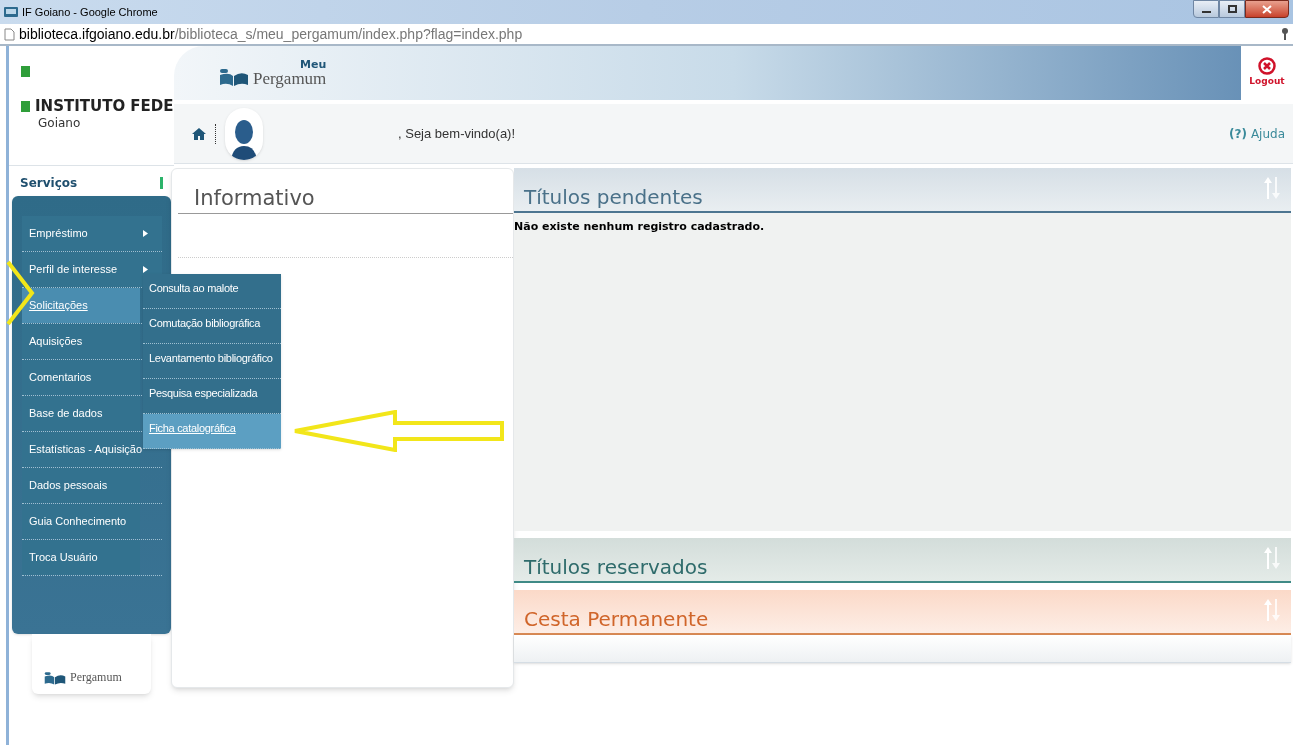 The image size is (1293, 745). What do you see at coordinates (639, 226) in the screenshot?
I see `empty-message: Não existe nenhum registro cadastrado.` at bounding box center [639, 226].